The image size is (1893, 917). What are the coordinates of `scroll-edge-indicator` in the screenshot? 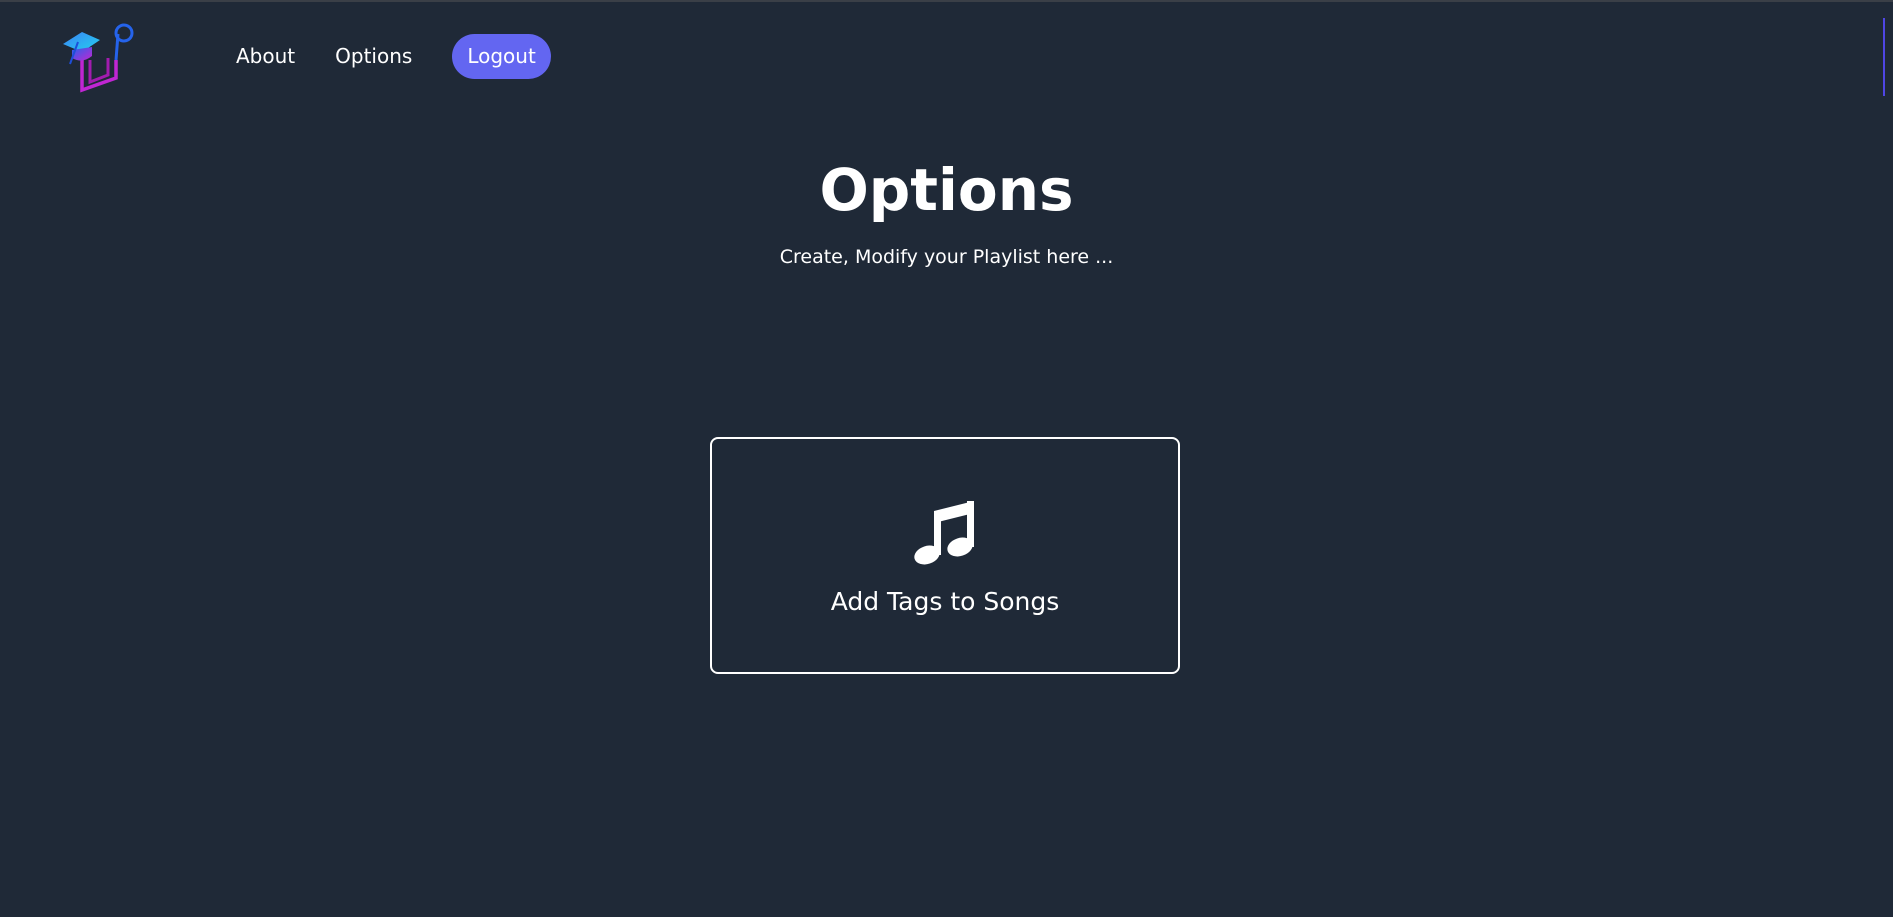 It's located at (1884, 57).